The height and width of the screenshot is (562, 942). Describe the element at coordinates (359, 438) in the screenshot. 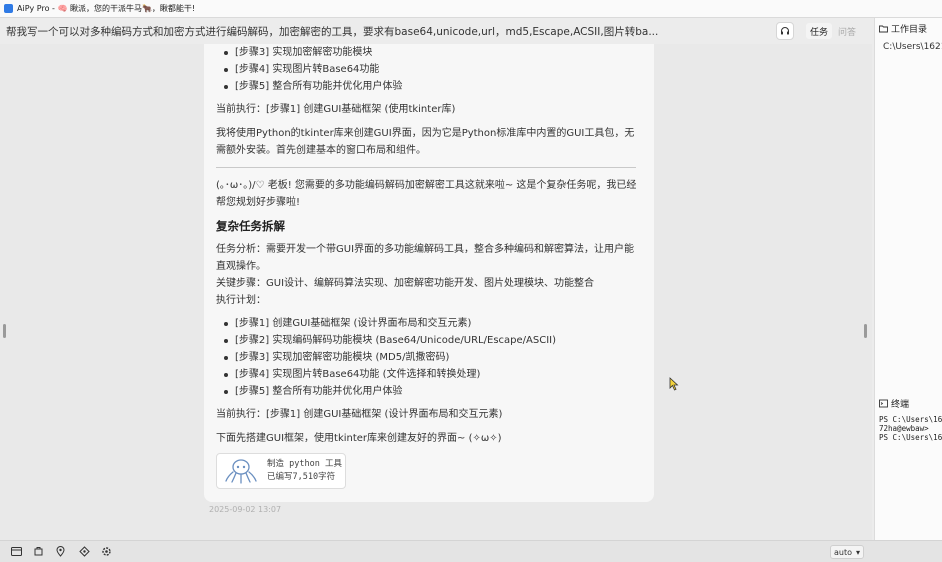

I see `build-note-text: 下面先搭建GUI框架，使用tkinter库来创建友好的界面~ (✧ω✧)` at that location.